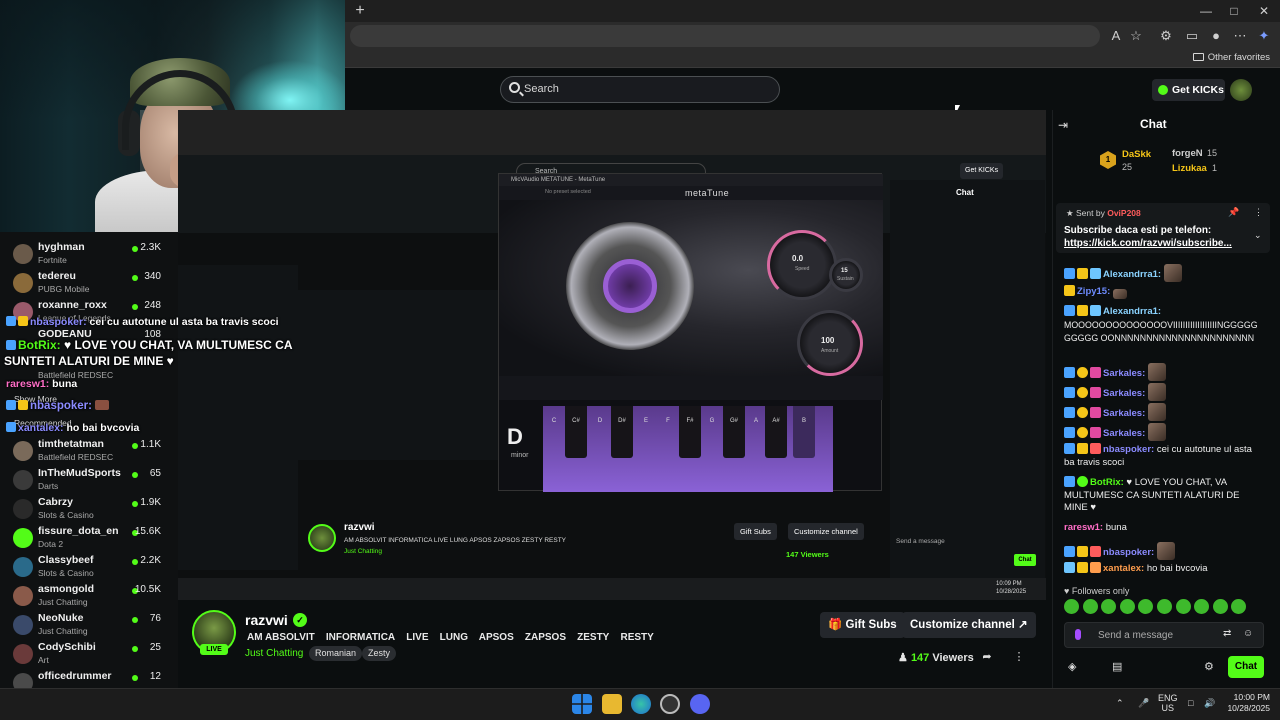 The height and width of the screenshot is (720, 1280). I want to click on chat-settings-icon: ⚙, so click(1209, 666).